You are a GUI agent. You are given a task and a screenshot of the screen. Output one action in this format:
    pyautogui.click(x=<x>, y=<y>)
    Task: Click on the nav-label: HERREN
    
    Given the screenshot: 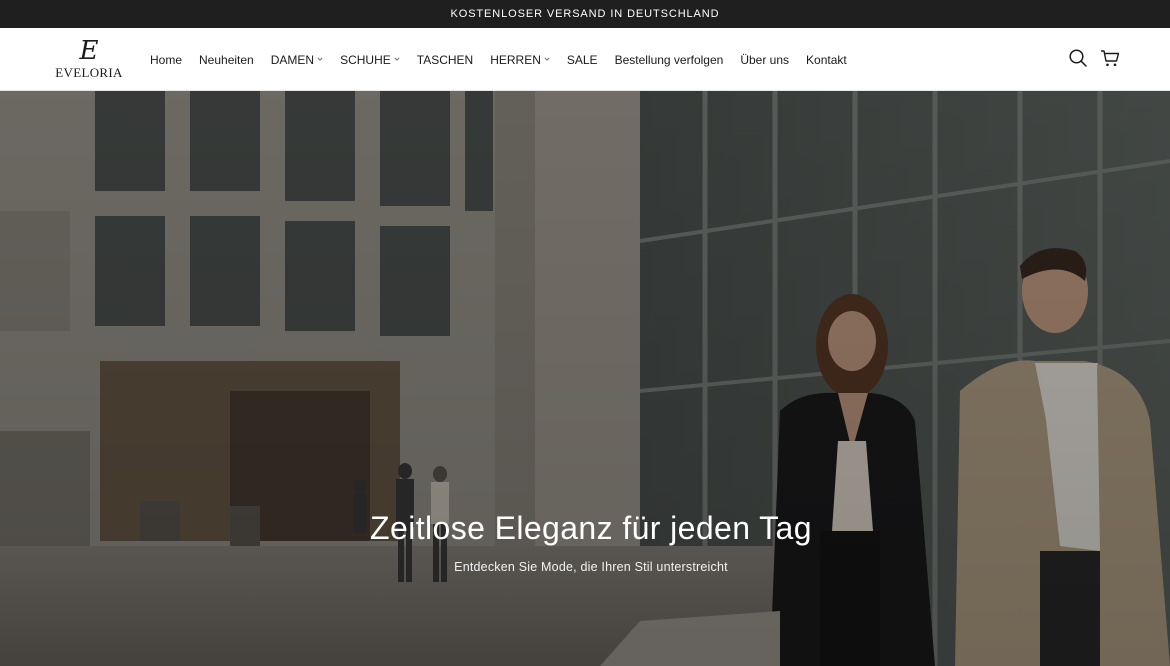 What is the action you would take?
    pyautogui.click(x=515, y=59)
    